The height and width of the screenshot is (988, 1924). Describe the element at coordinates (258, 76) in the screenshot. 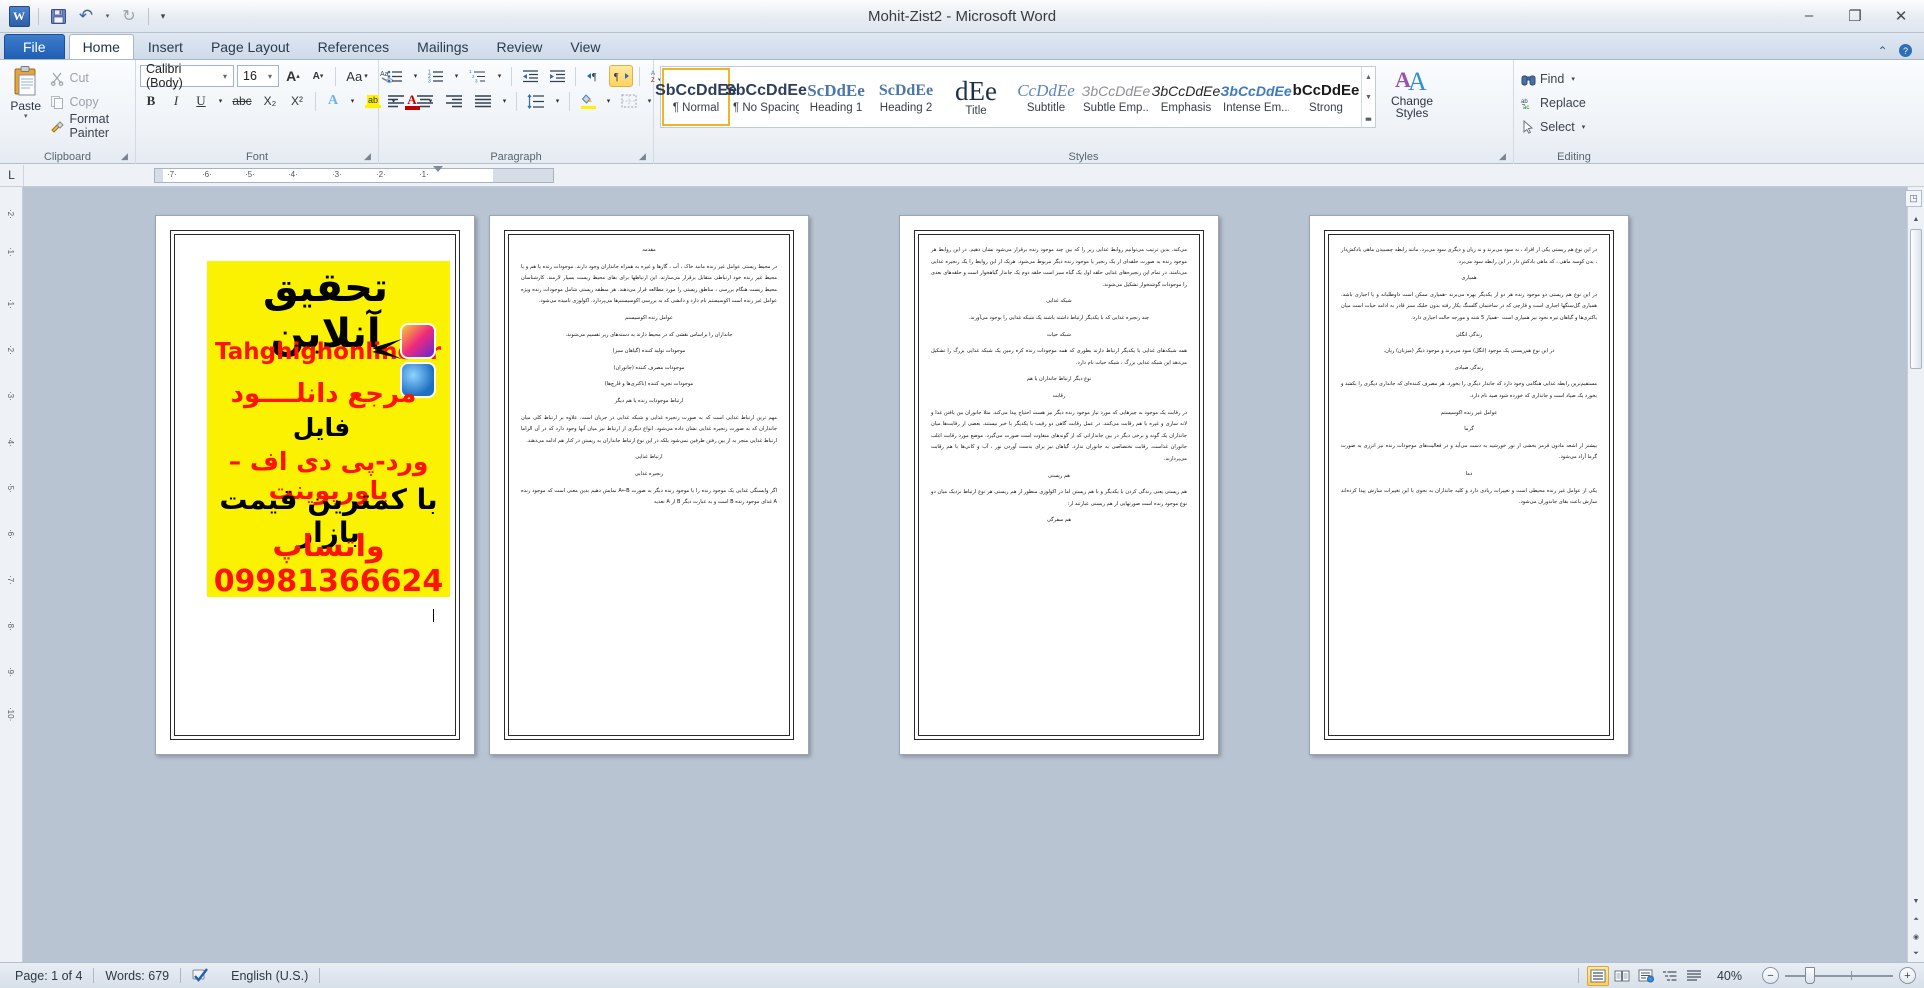

I see `font-size-combo: 16 ▾` at that location.